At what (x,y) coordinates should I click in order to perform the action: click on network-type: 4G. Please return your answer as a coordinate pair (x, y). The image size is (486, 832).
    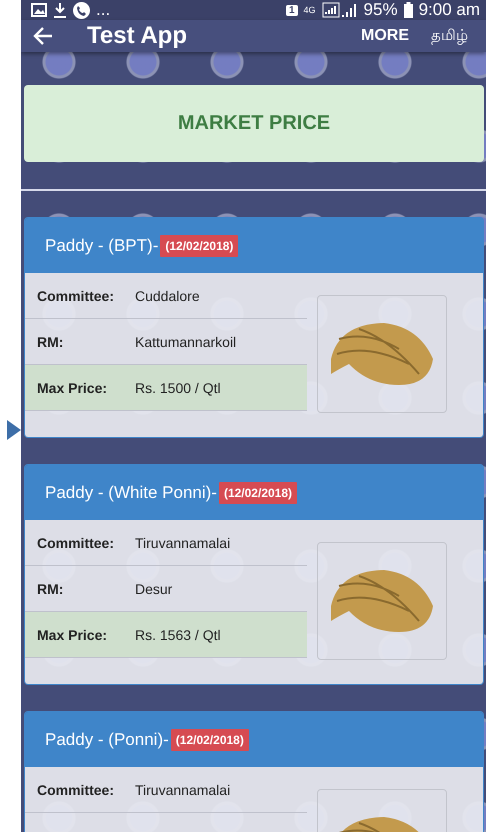
    Looking at the image, I should click on (310, 10).